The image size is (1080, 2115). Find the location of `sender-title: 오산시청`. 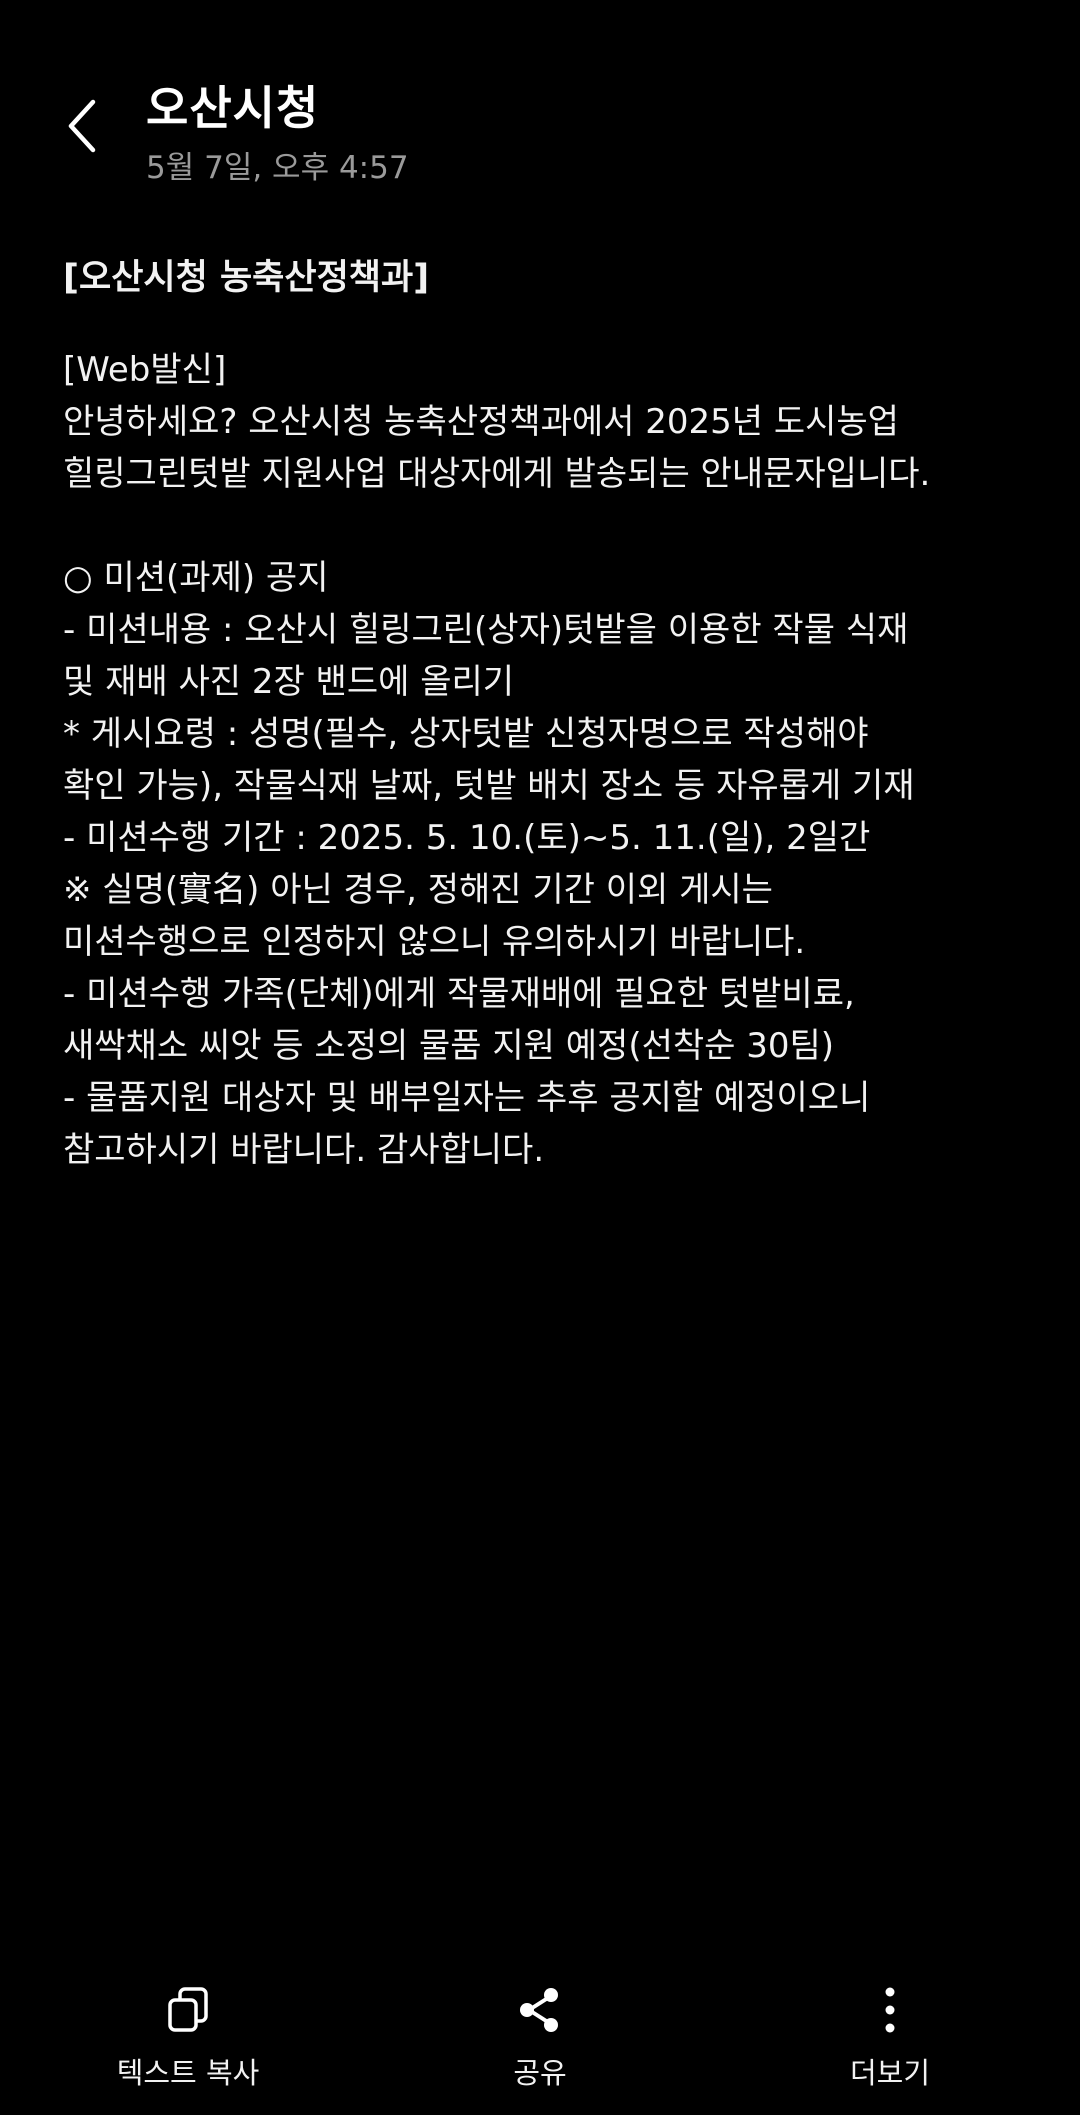

sender-title: 오산시청 is located at coordinates (233, 108).